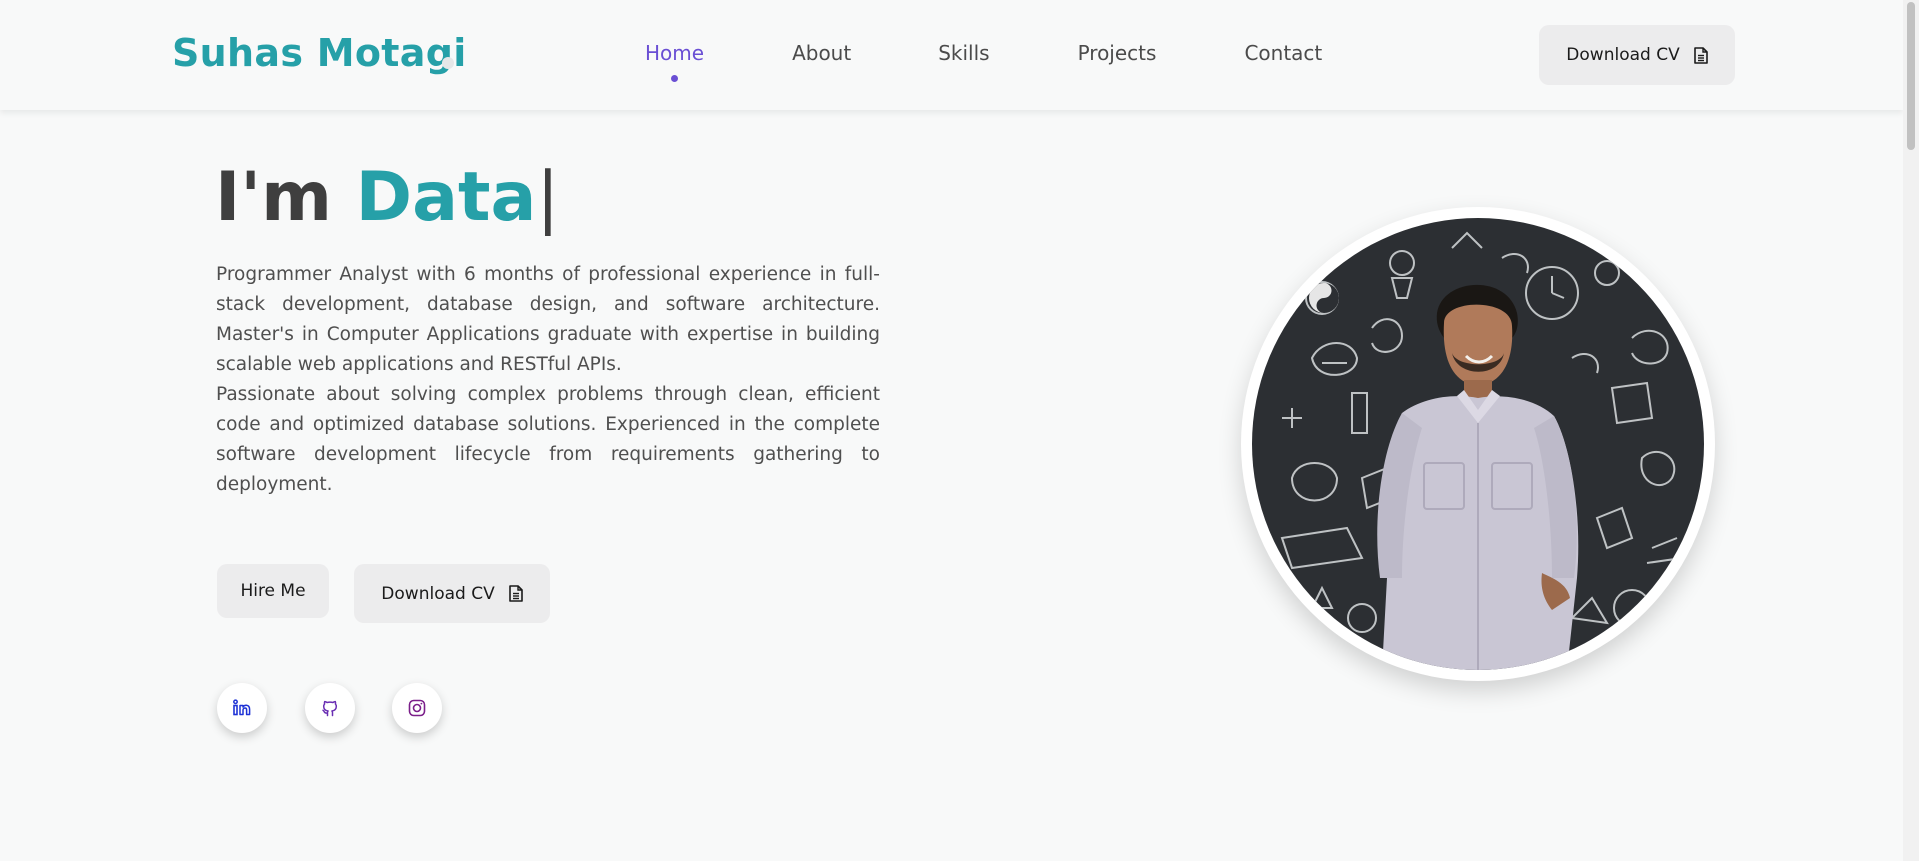 Image resolution: width=1919 pixels, height=861 pixels. Describe the element at coordinates (1911, 76) in the screenshot. I see `scrollbar-thumb` at that location.